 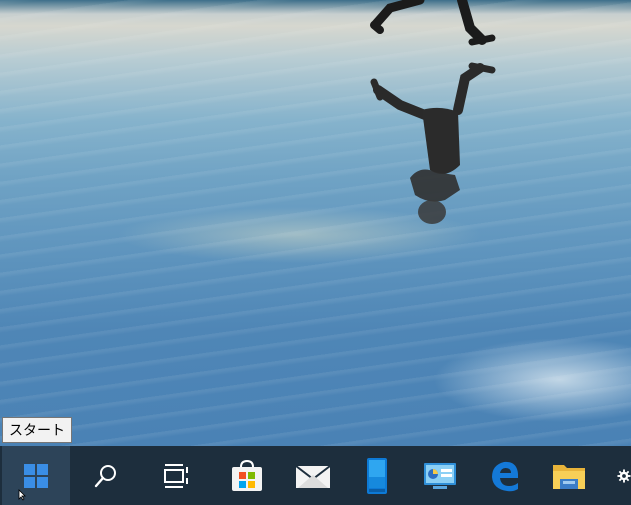 I want to click on mail-icon, so click(x=313, y=476).